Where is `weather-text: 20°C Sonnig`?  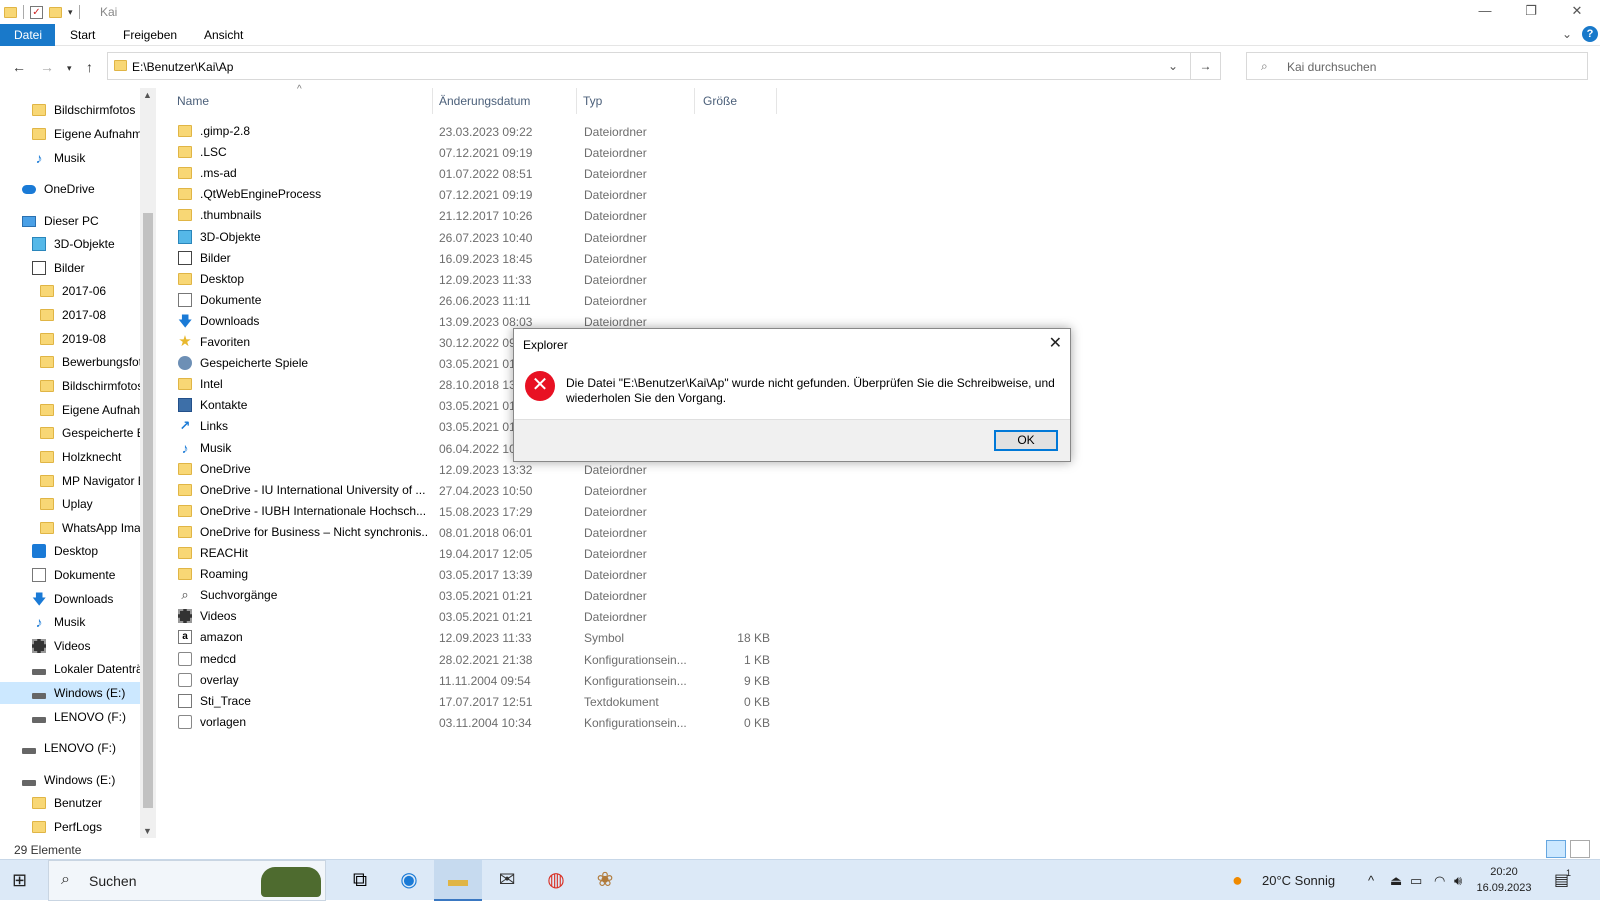 weather-text: 20°C Sonnig is located at coordinates (1298, 880).